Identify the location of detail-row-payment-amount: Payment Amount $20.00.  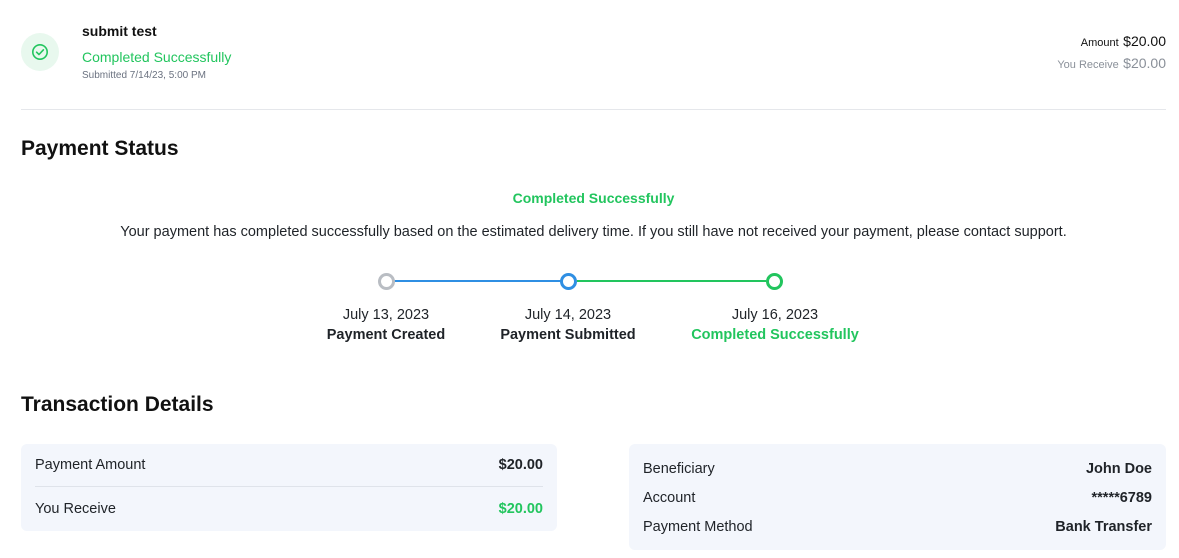
(289, 465).